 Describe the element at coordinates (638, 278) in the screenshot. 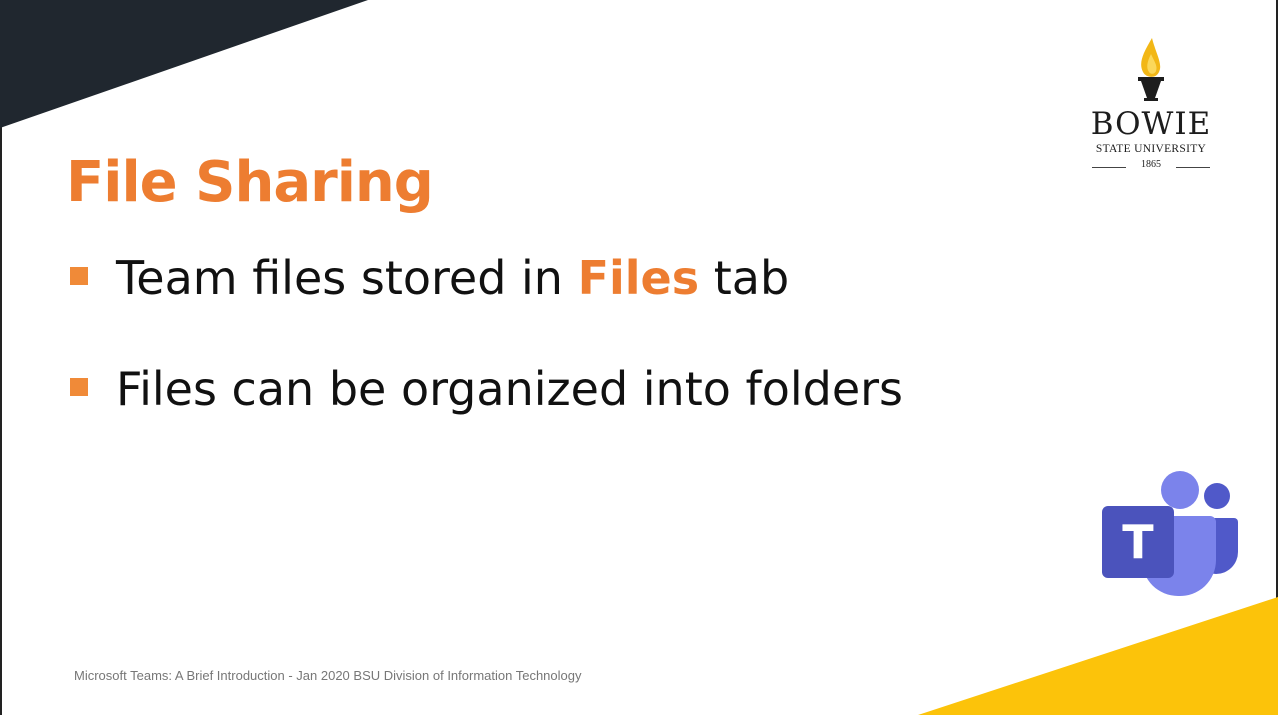

I see `bullet-highlight: Files` at that location.